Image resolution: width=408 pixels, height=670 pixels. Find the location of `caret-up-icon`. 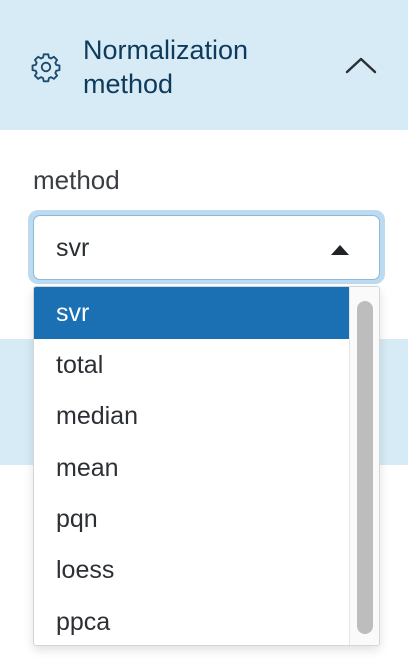

caret-up-icon is located at coordinates (340, 249).